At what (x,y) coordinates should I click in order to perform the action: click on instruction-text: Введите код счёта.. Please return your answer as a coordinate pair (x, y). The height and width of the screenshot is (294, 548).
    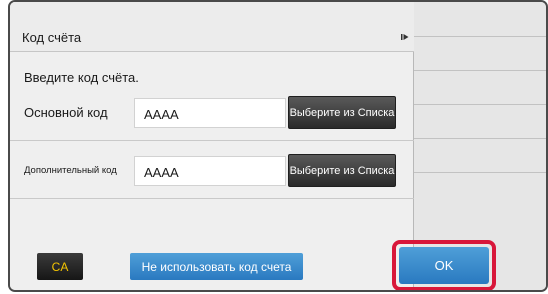
    Looking at the image, I should click on (81, 77).